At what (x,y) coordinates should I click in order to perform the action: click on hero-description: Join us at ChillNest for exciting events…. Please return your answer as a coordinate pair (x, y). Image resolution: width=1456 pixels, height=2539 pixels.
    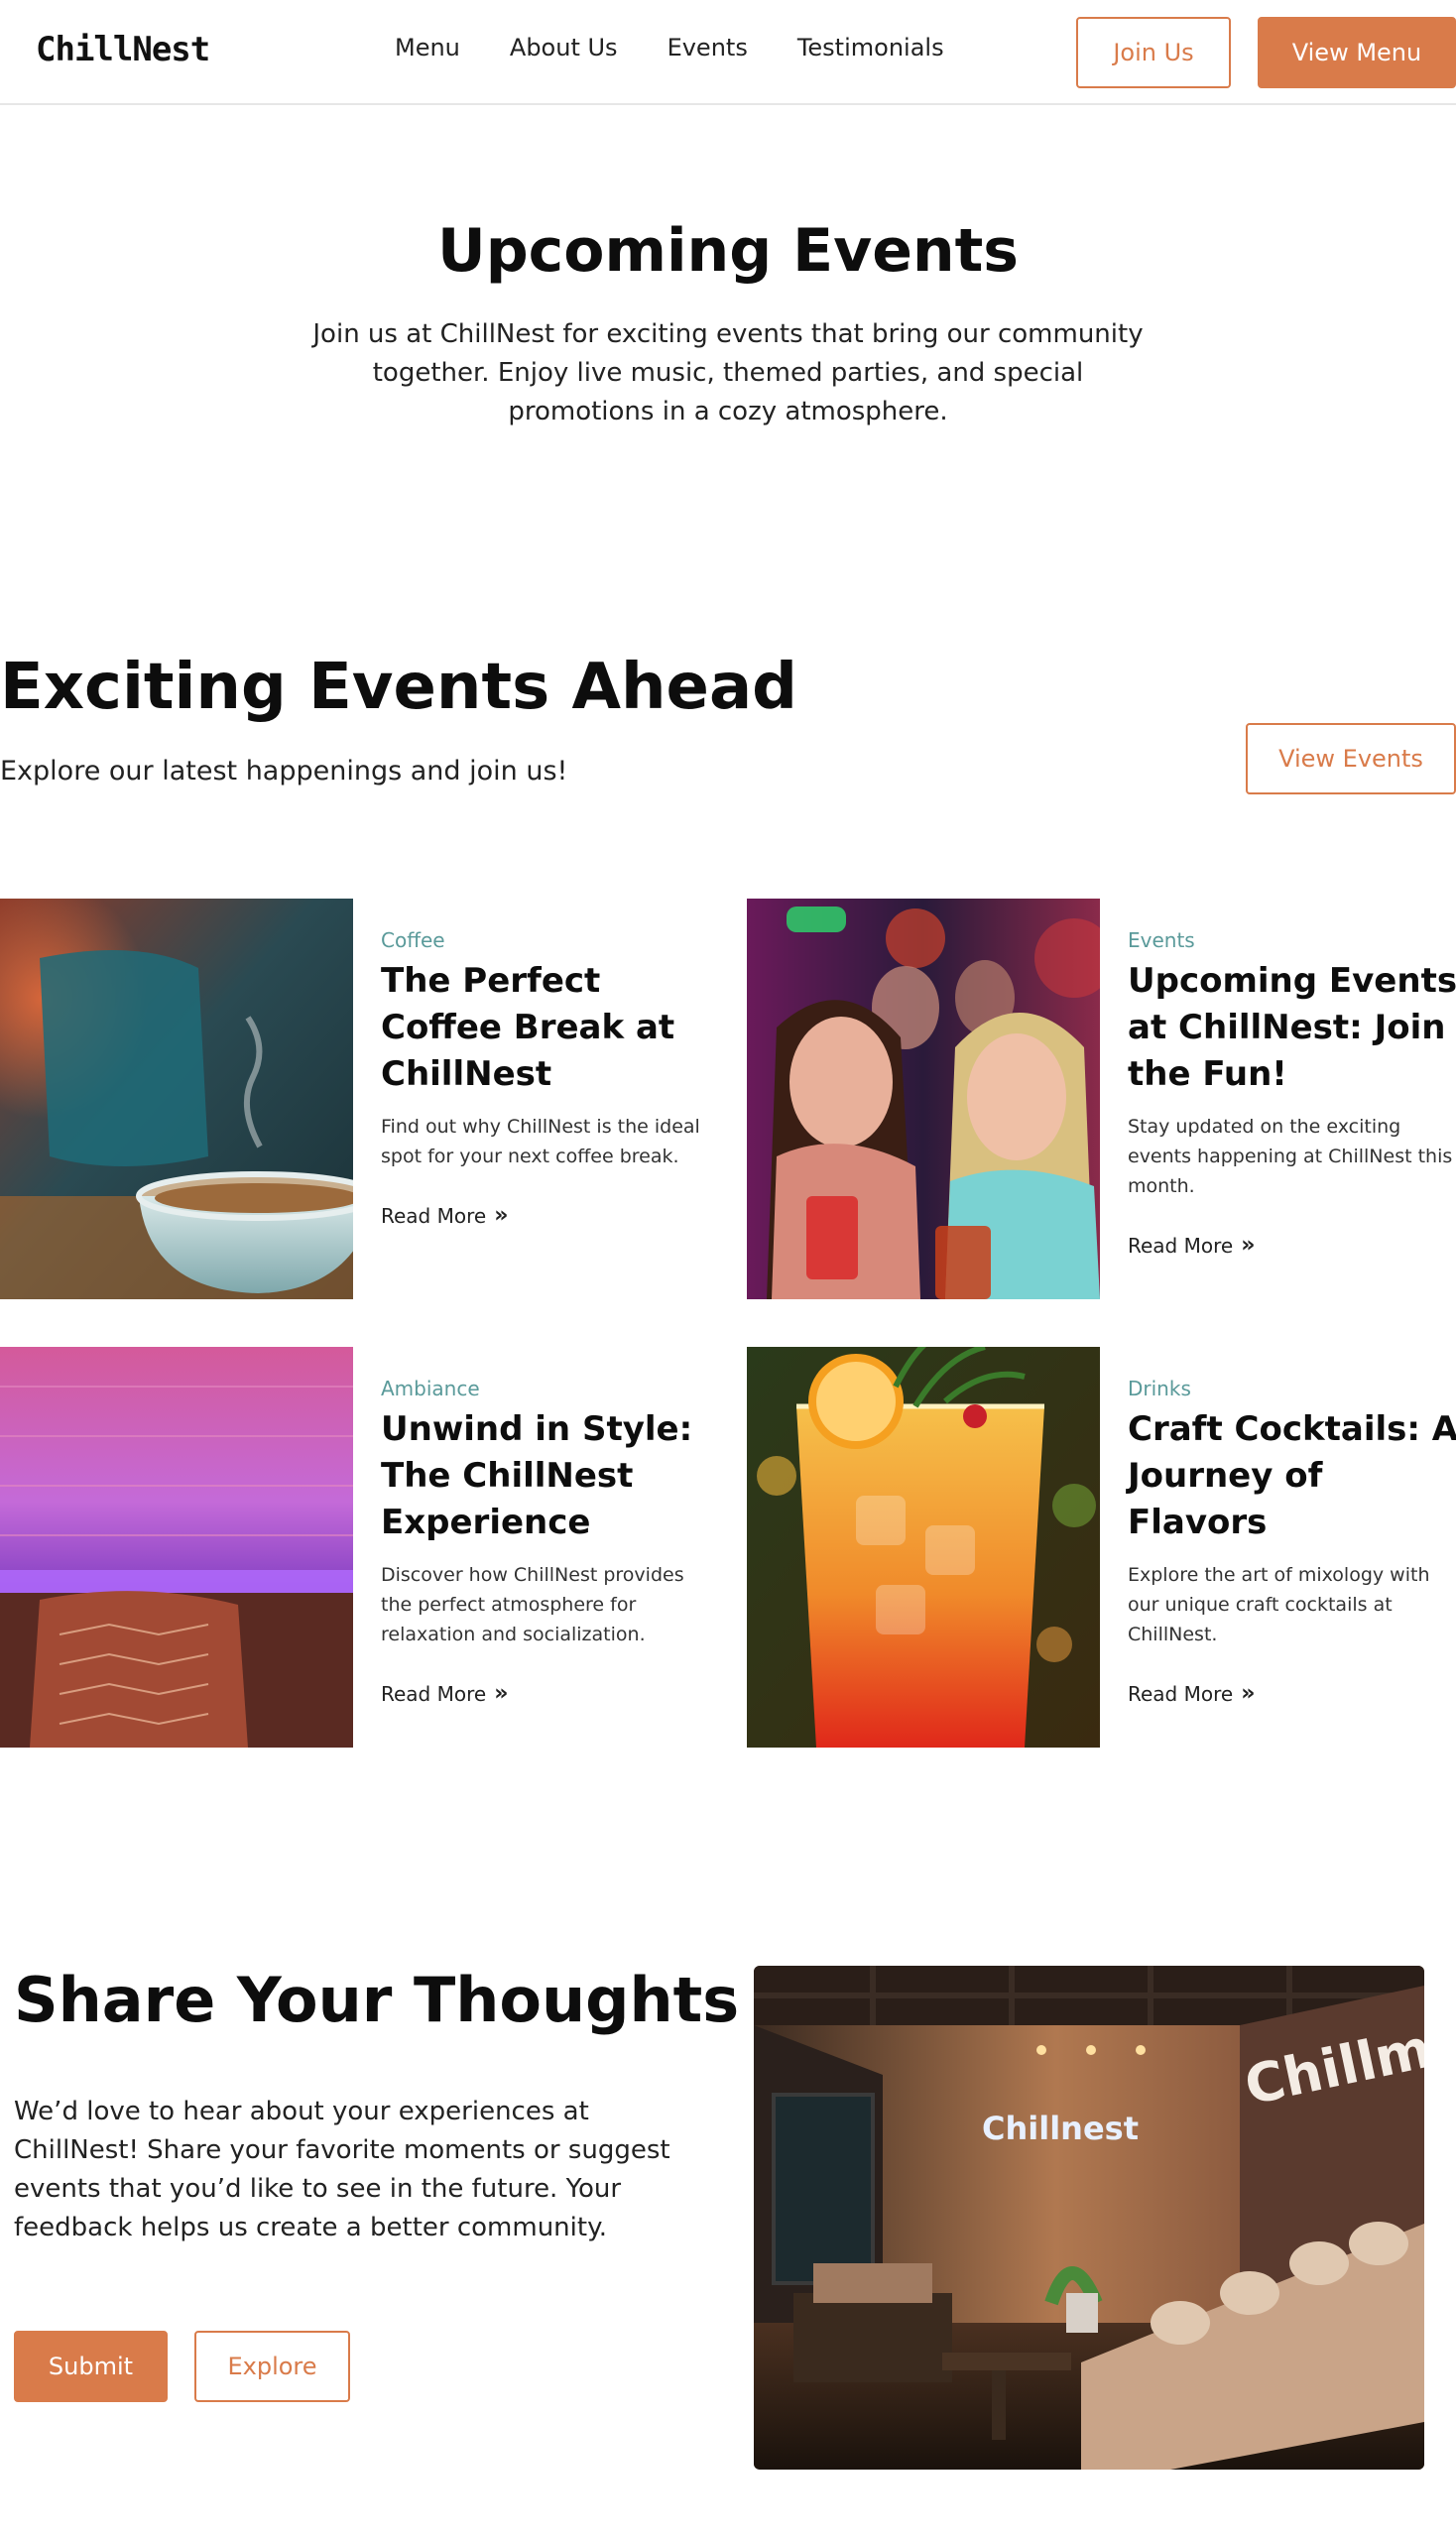
    Looking at the image, I should click on (728, 373).